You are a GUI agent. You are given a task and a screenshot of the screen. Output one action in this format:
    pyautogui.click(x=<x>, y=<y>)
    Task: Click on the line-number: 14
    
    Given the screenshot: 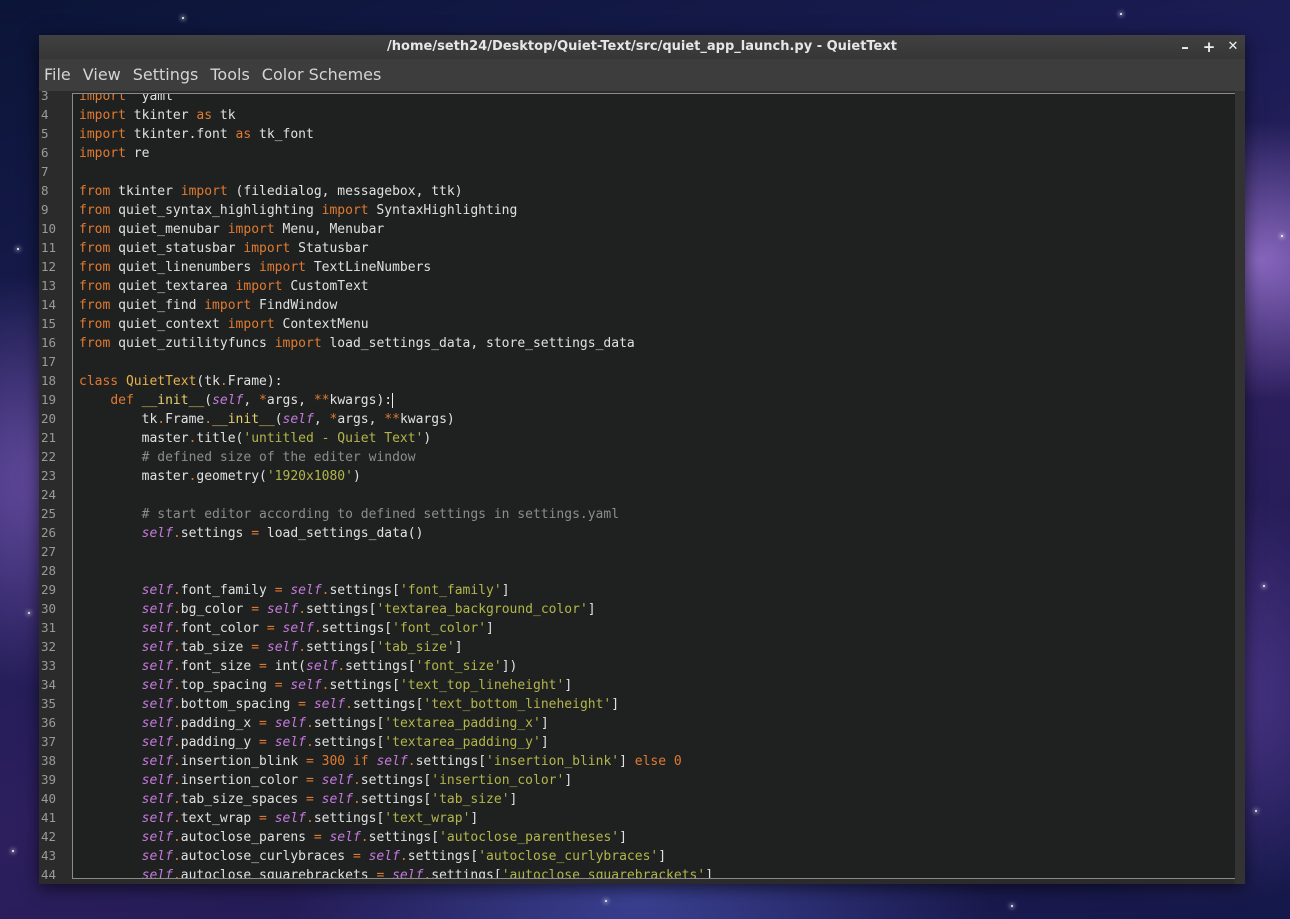 What is the action you would take?
    pyautogui.click(x=49, y=304)
    